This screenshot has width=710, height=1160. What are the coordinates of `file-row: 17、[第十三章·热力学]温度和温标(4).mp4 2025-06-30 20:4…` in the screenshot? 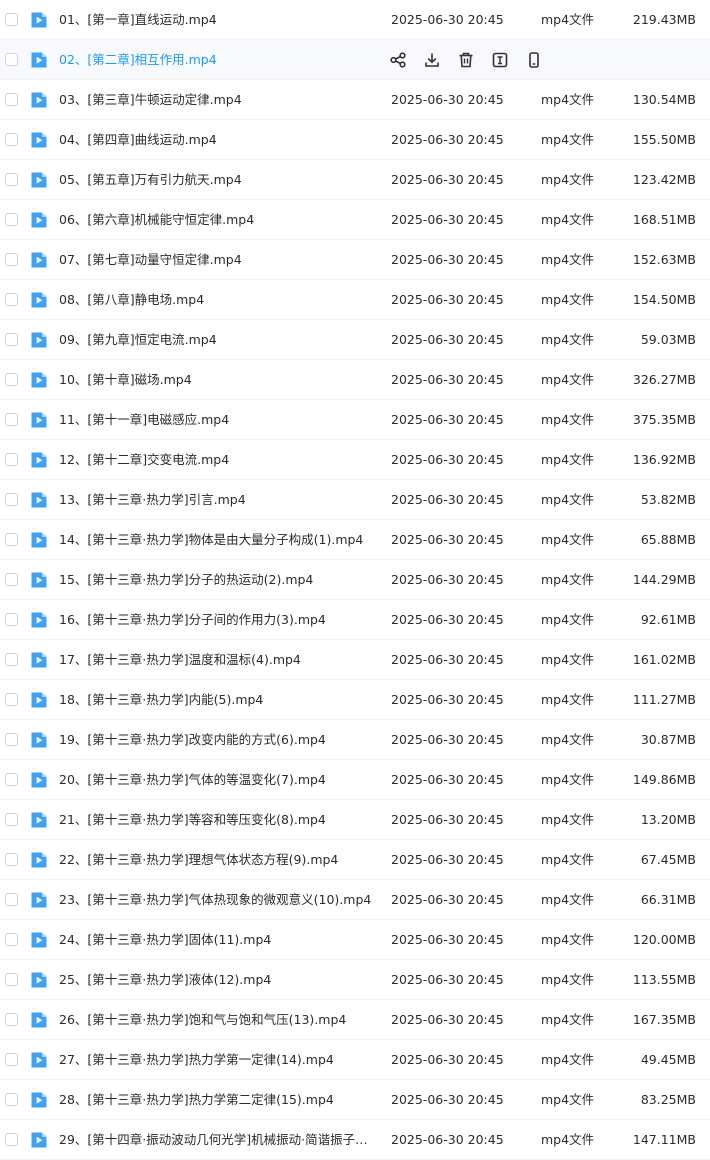 It's located at (355, 660).